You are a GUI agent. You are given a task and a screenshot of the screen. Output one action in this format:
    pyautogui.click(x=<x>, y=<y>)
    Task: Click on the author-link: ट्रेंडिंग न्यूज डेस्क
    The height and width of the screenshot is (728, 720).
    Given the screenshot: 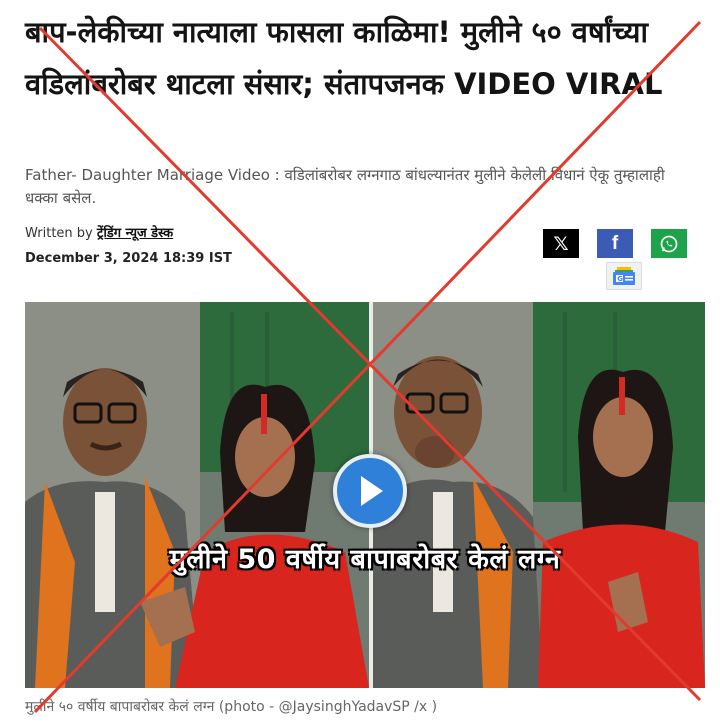 What is the action you would take?
    pyautogui.click(x=135, y=233)
    